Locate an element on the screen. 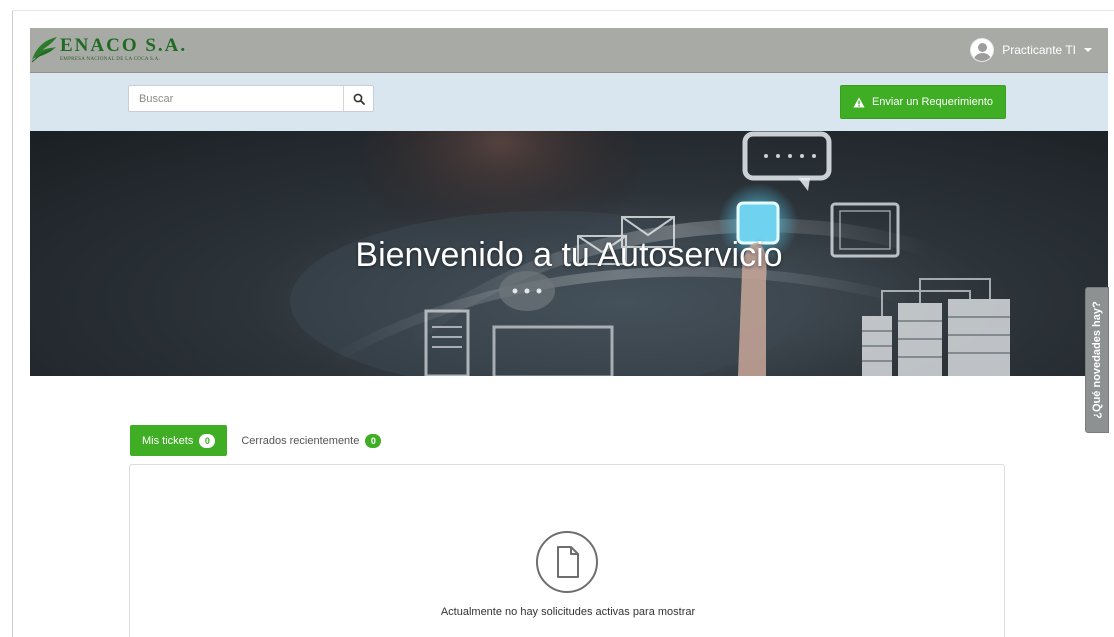 This screenshot has height=637, width=1114. chevron-down-icon is located at coordinates (1088, 50).